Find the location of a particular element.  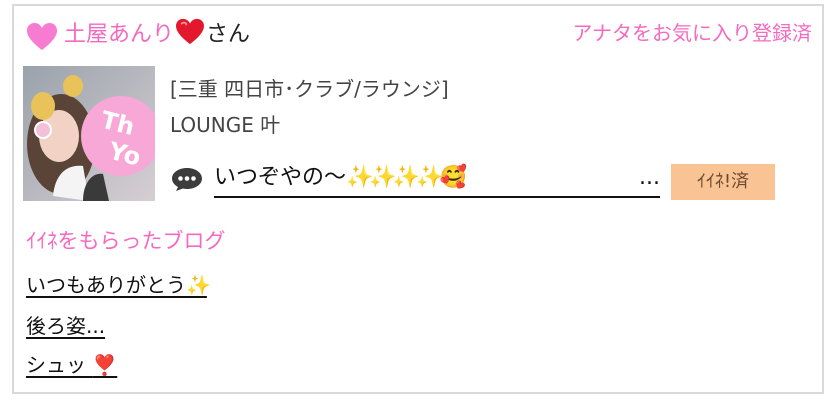

thumbnail-image: Th Yo is located at coordinates (89, 133).